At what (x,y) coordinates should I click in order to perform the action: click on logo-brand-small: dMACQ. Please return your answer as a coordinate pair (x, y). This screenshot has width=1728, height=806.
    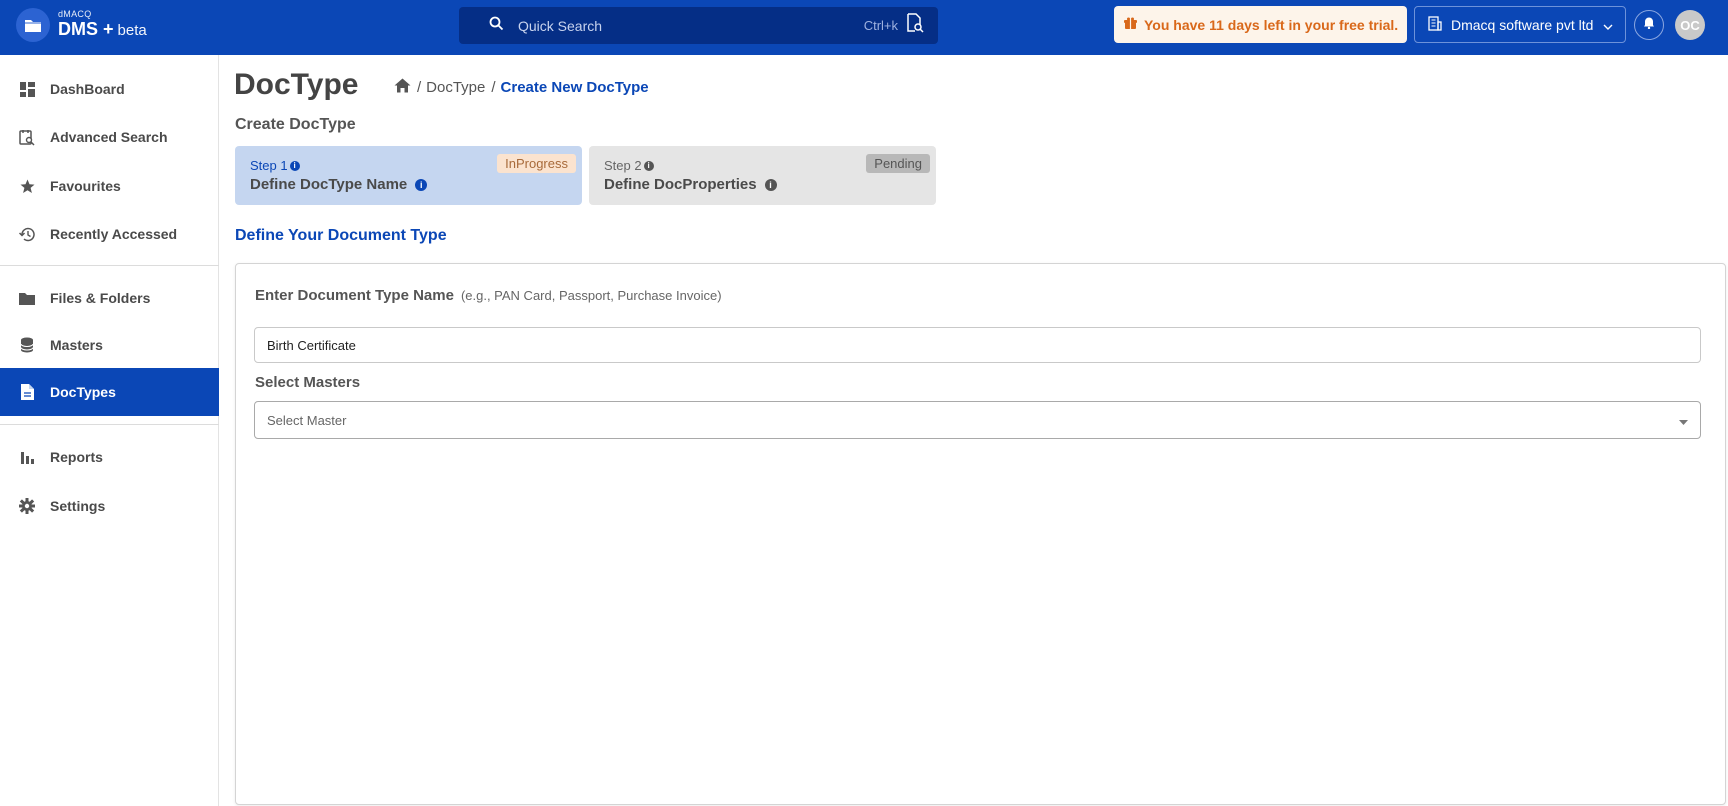
    Looking at the image, I should click on (75, 14).